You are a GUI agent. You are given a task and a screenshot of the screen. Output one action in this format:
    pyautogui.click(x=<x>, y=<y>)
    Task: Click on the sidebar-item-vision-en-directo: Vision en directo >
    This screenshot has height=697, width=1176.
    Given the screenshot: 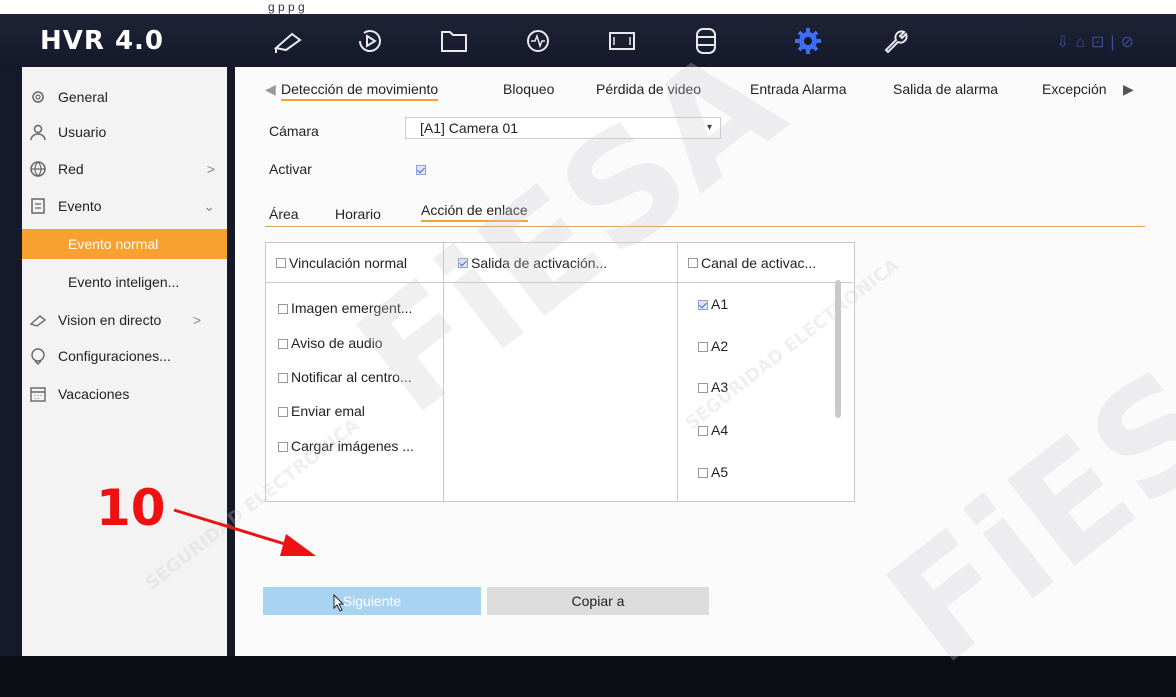 What is the action you would take?
    pyautogui.click(x=124, y=320)
    